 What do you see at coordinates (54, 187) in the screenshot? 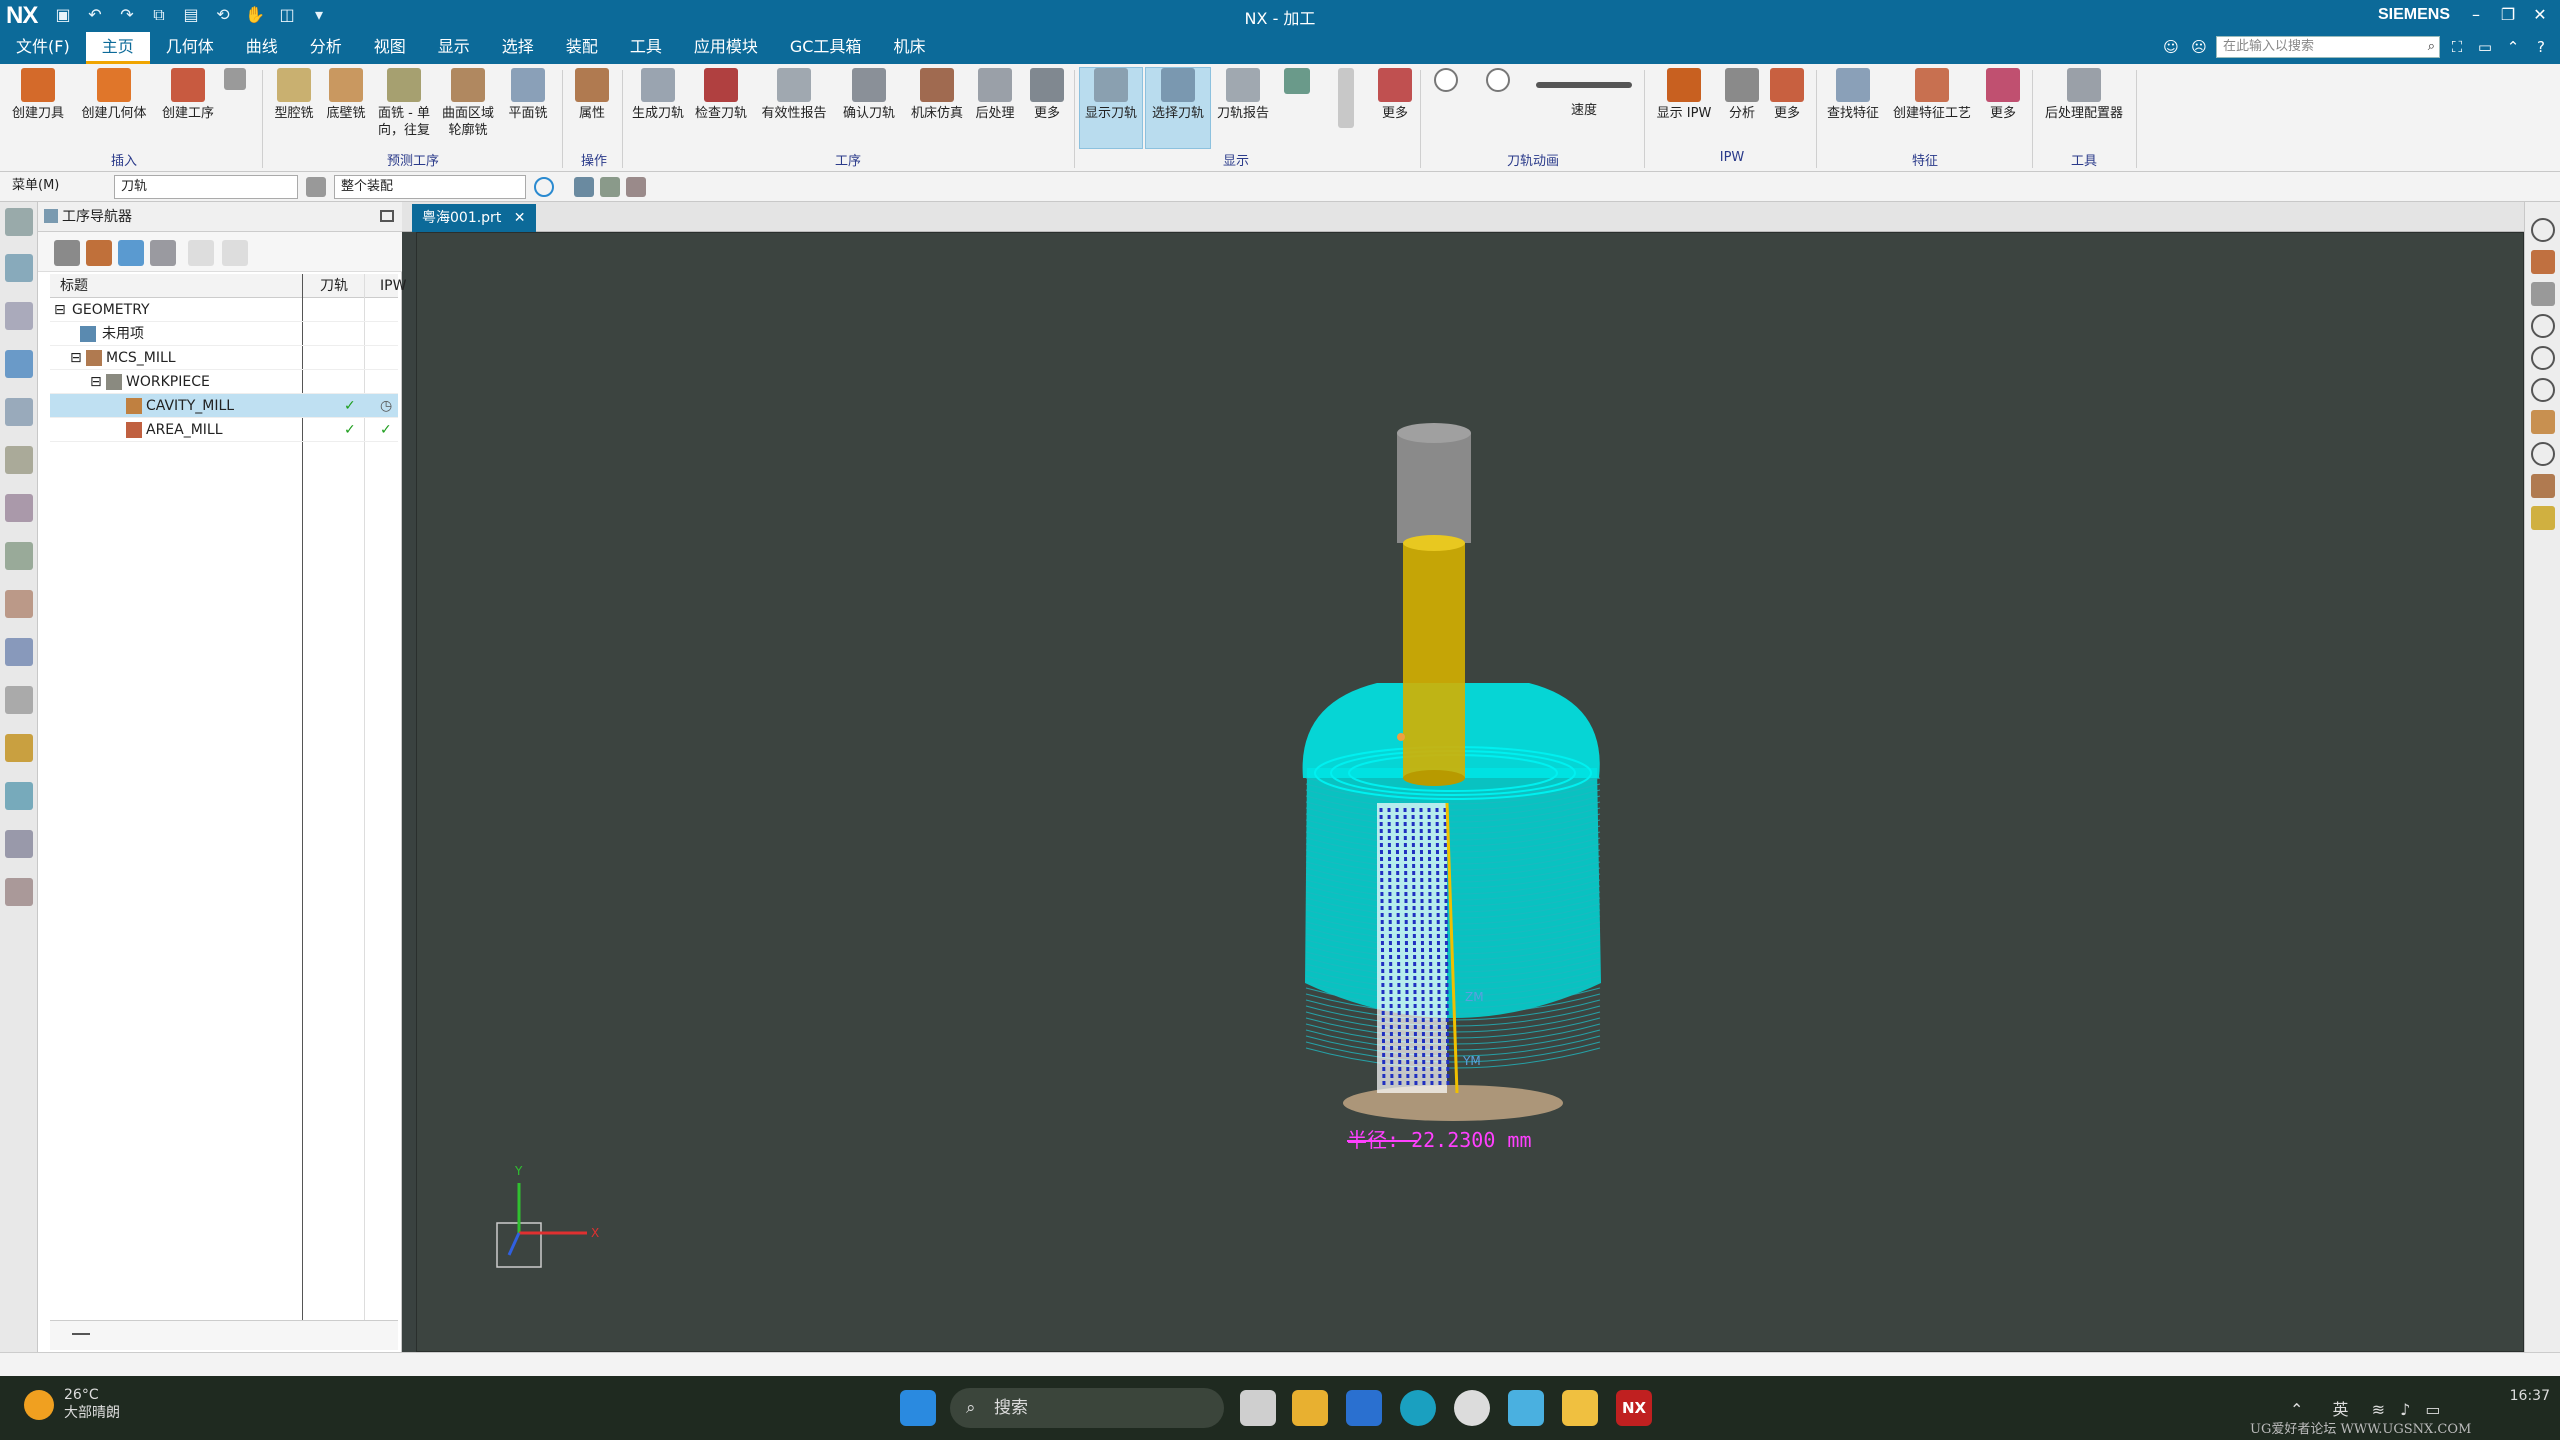
I see `main-menu-button: 菜单(M)` at bounding box center [54, 187].